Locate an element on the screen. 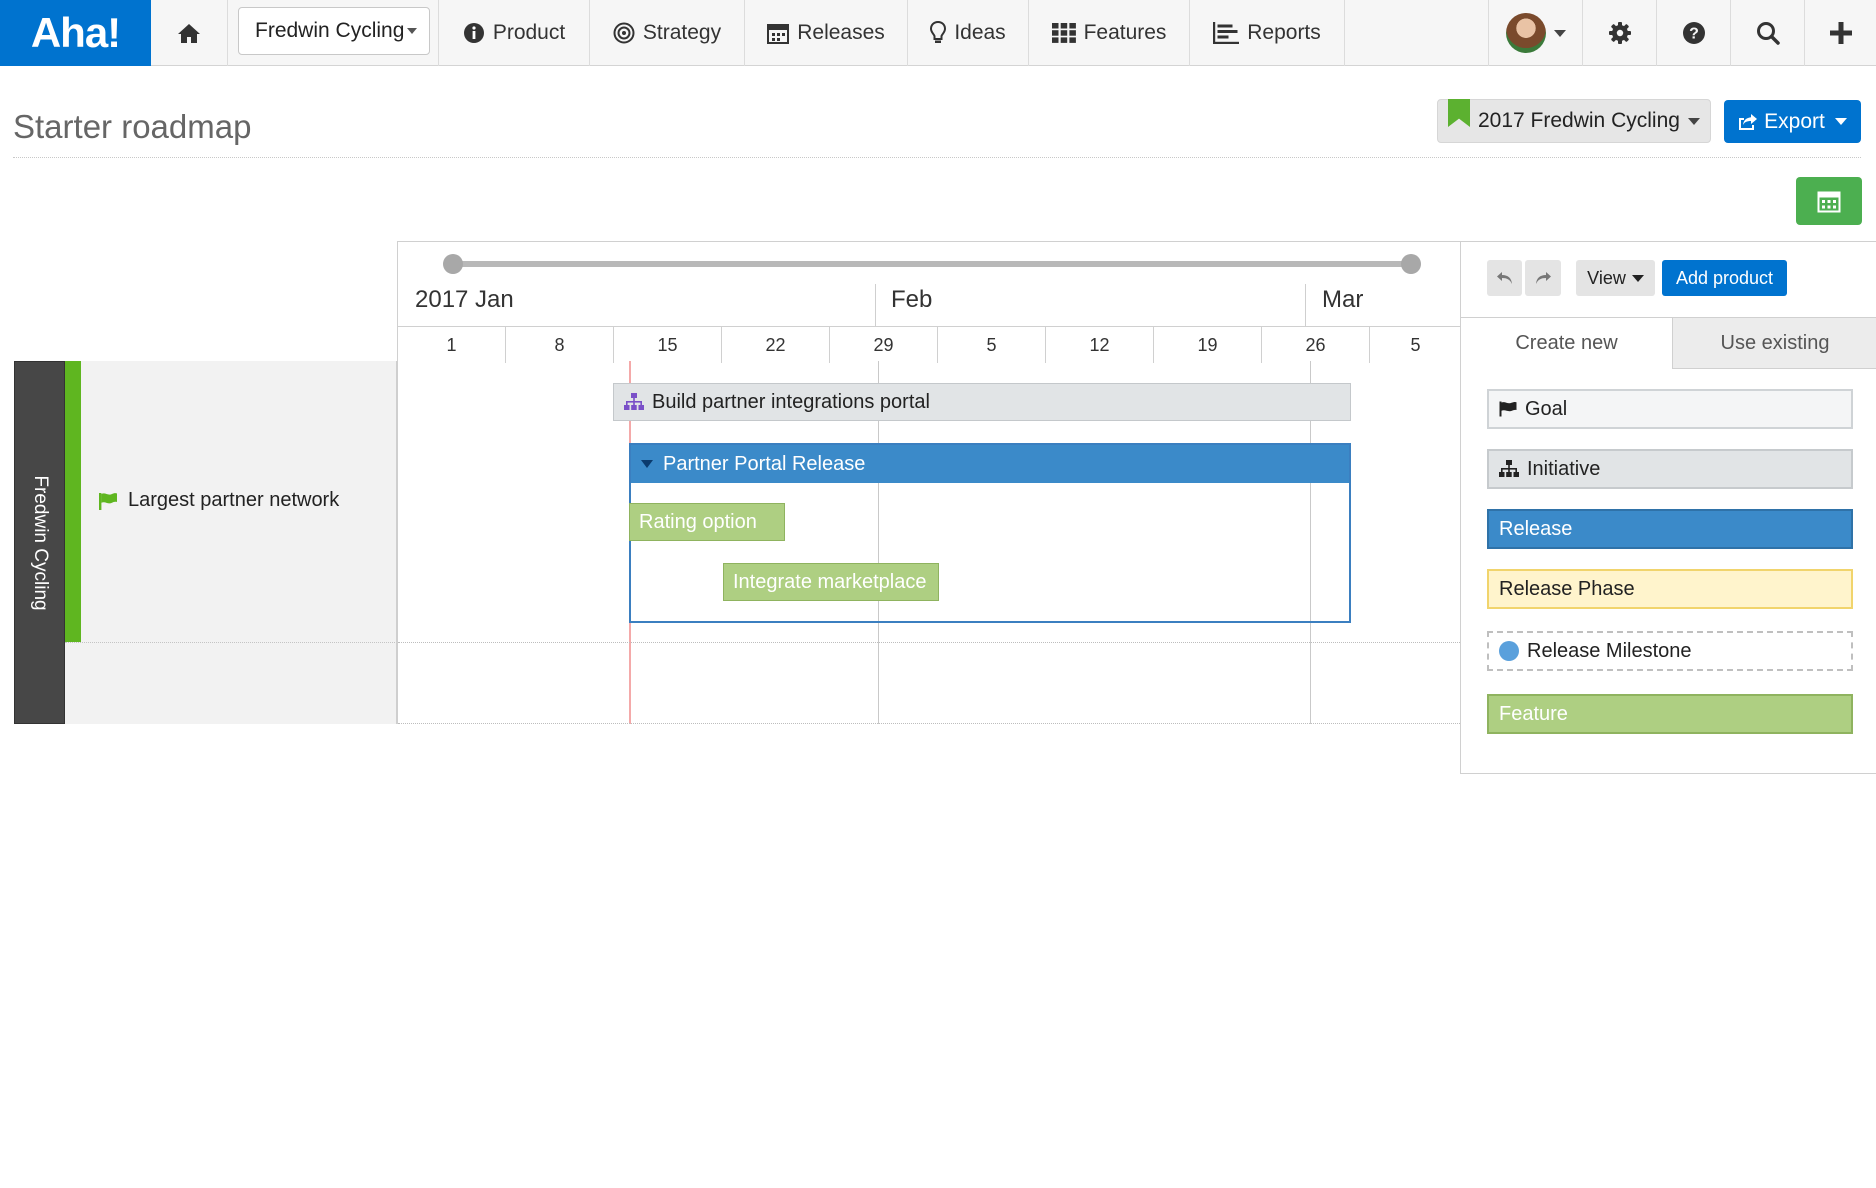 Image resolution: width=1876 pixels, height=1188 pixels. week-label: 5 is located at coordinates (992, 345).